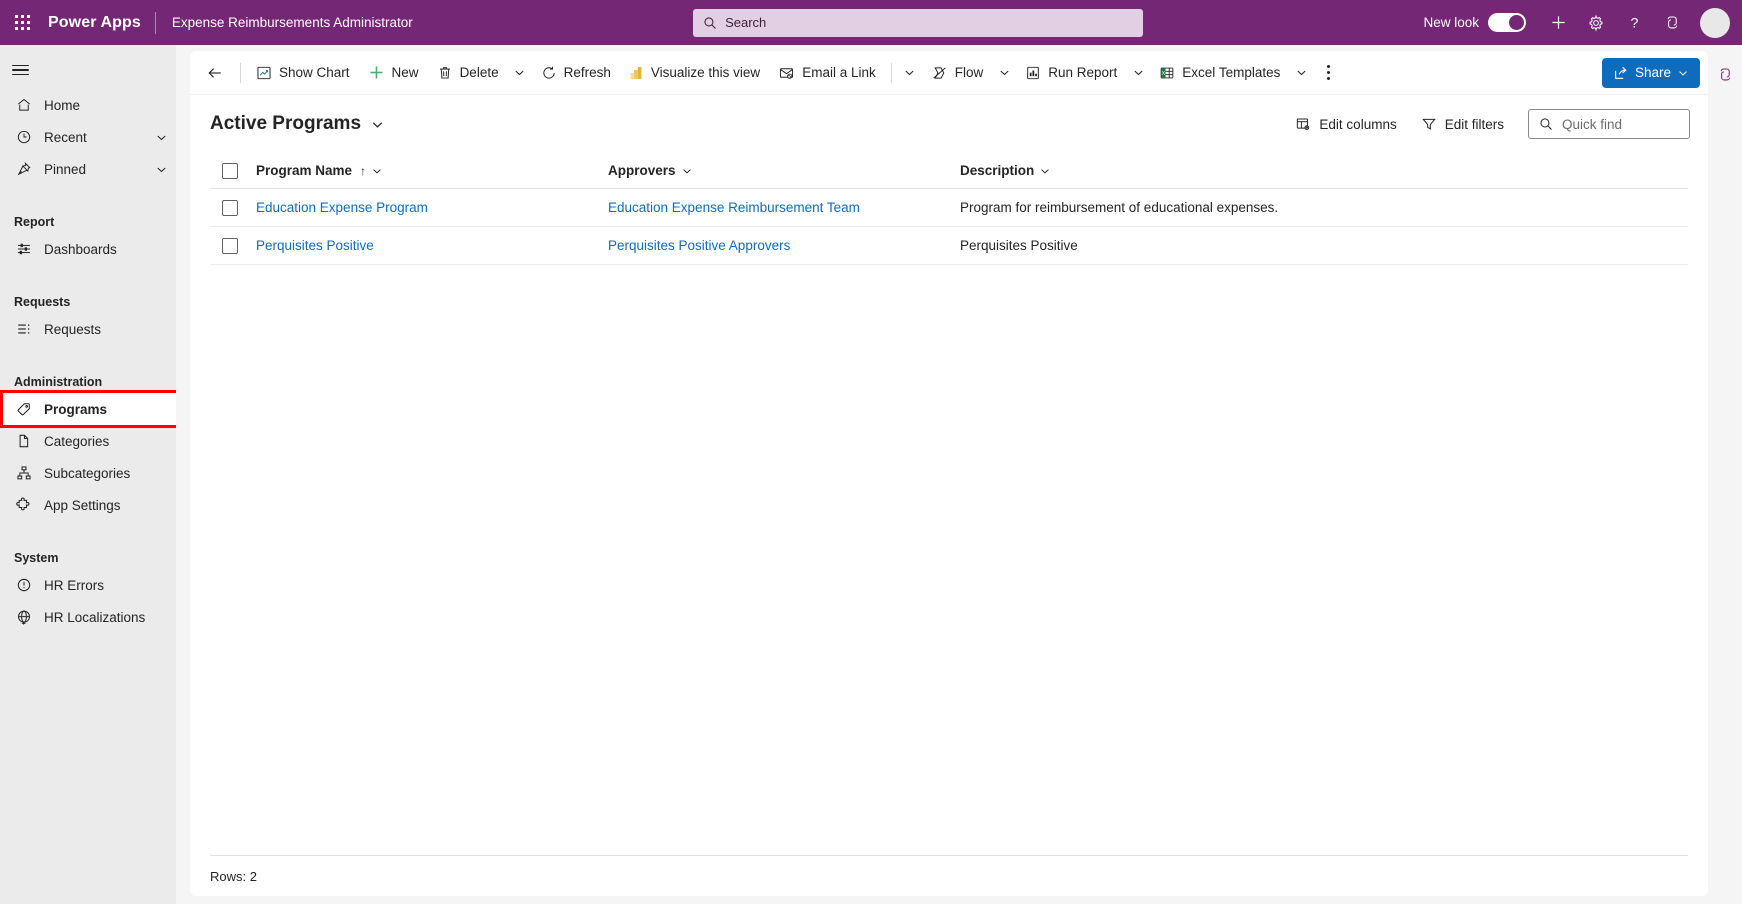 The image size is (1742, 904). What do you see at coordinates (73, 329) in the screenshot?
I see `sidebar-item-label: Requests` at bounding box center [73, 329].